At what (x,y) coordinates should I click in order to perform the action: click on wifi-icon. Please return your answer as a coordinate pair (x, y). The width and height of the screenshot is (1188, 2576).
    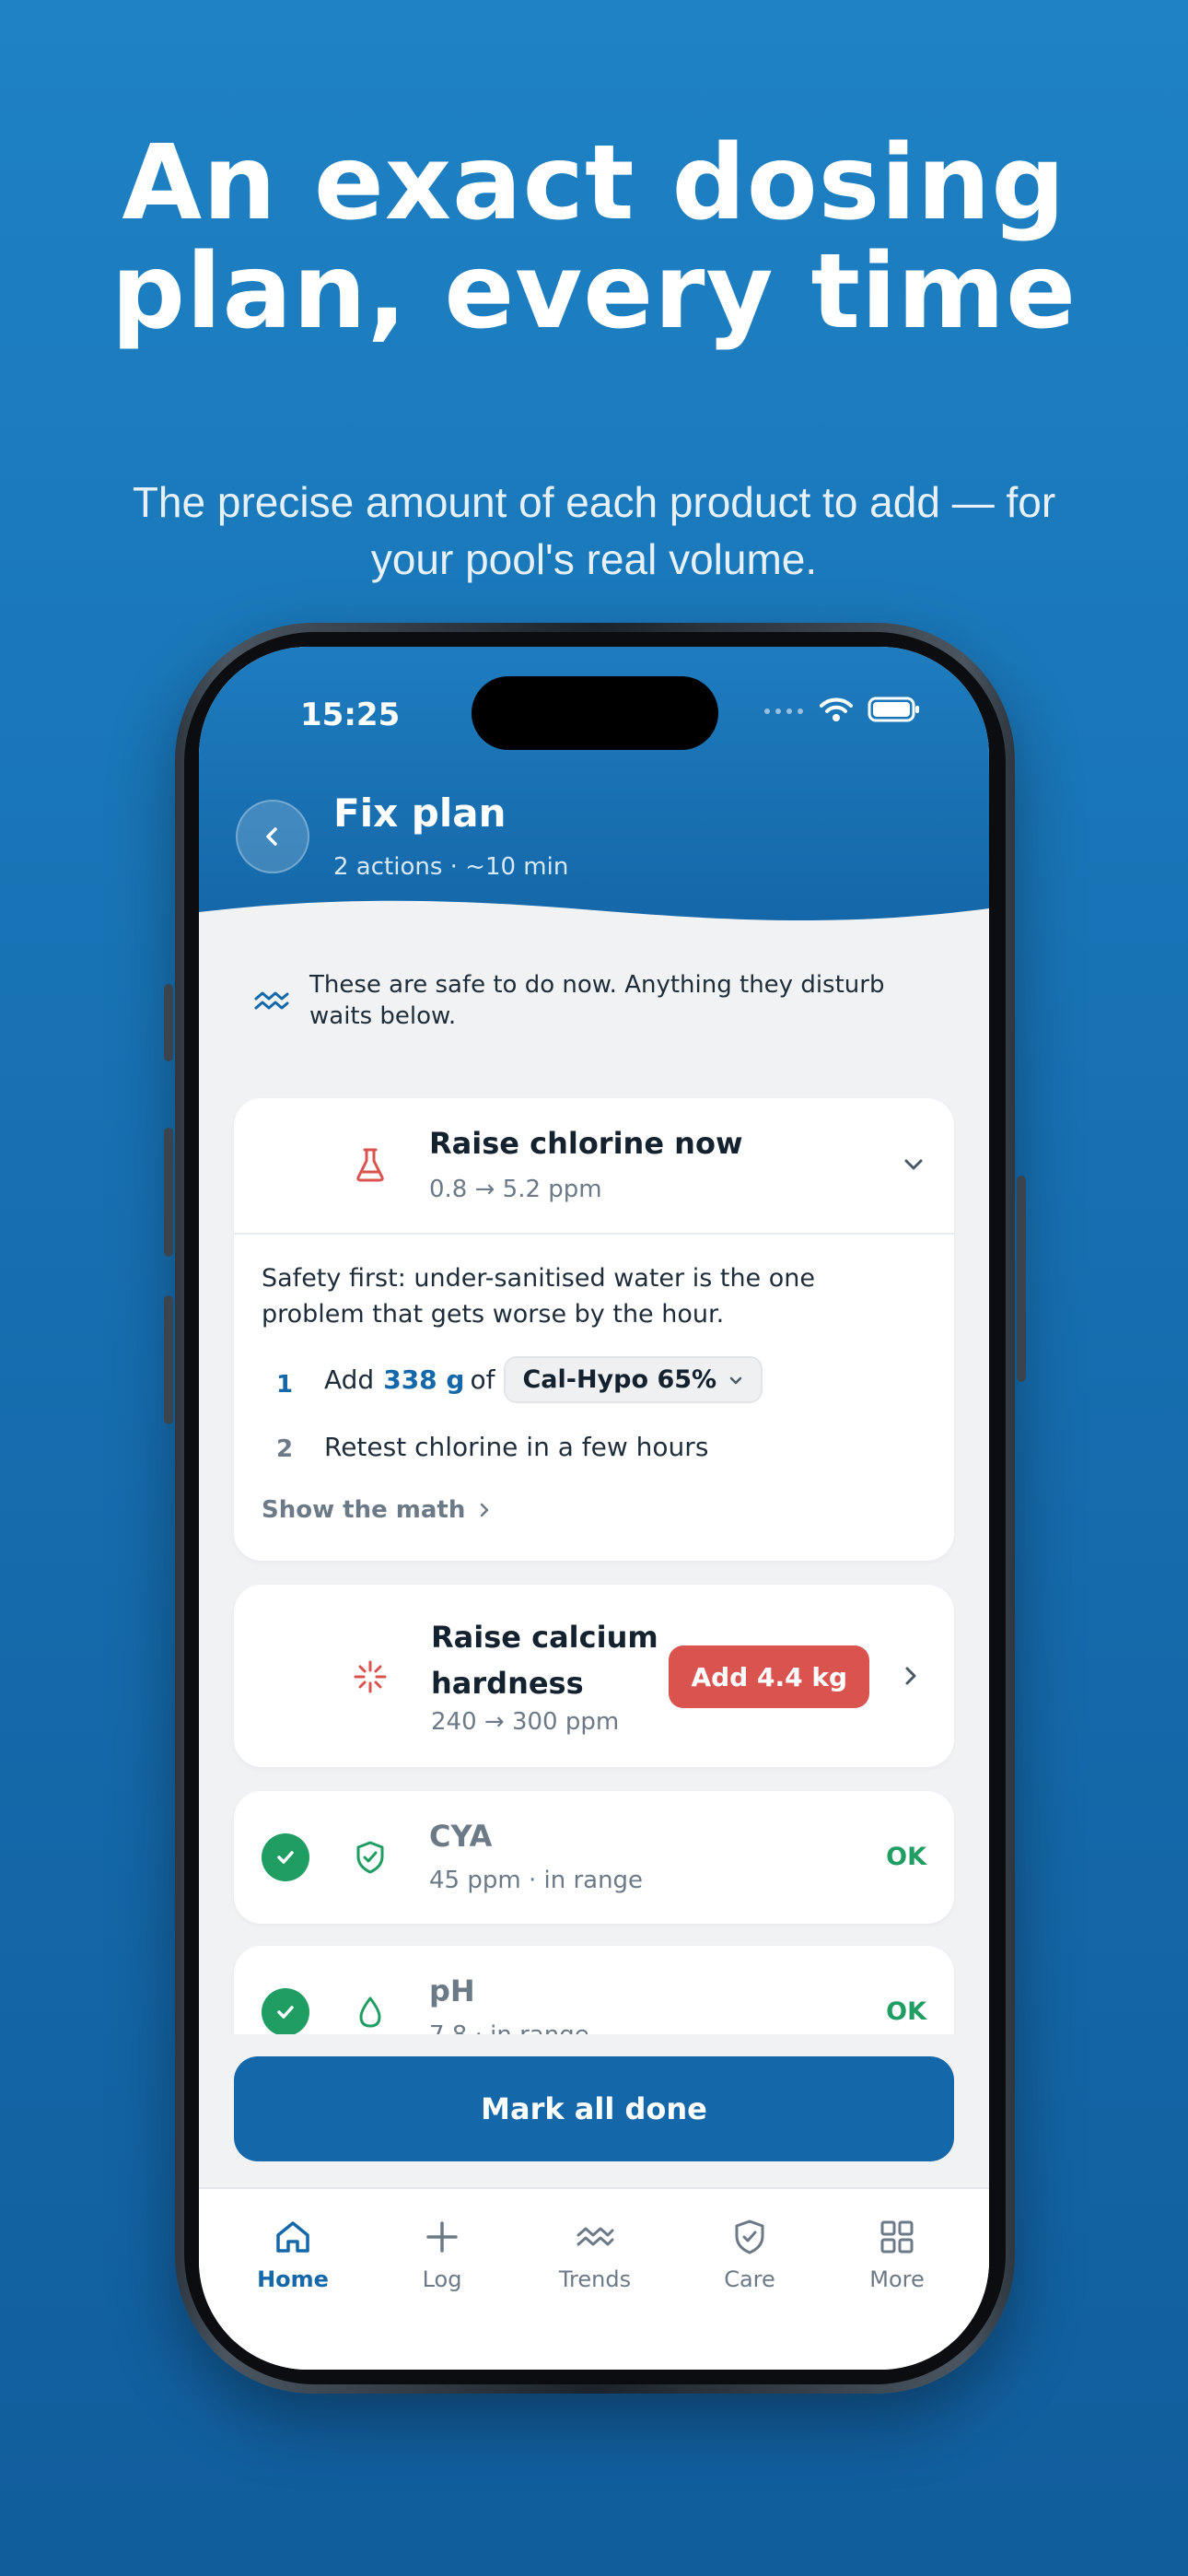
    Looking at the image, I should click on (836, 709).